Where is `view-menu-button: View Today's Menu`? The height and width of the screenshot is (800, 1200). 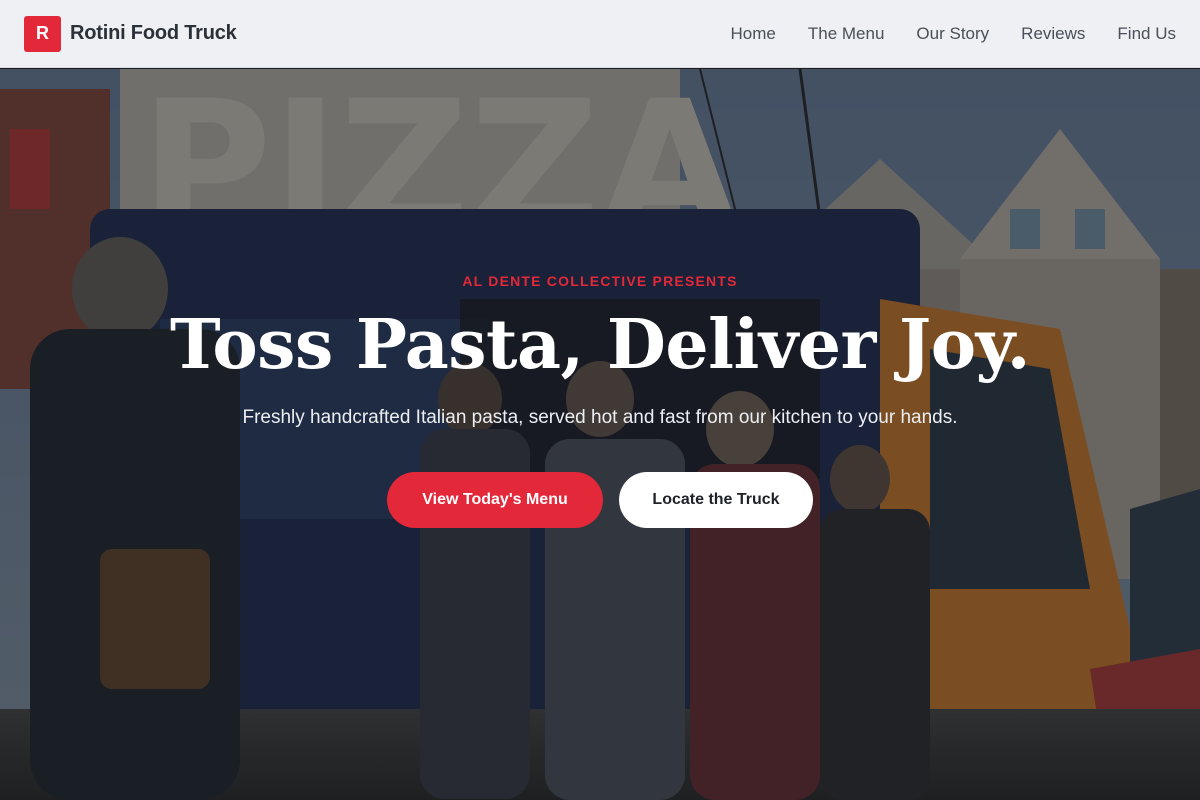 view-menu-button: View Today's Menu is located at coordinates (495, 500).